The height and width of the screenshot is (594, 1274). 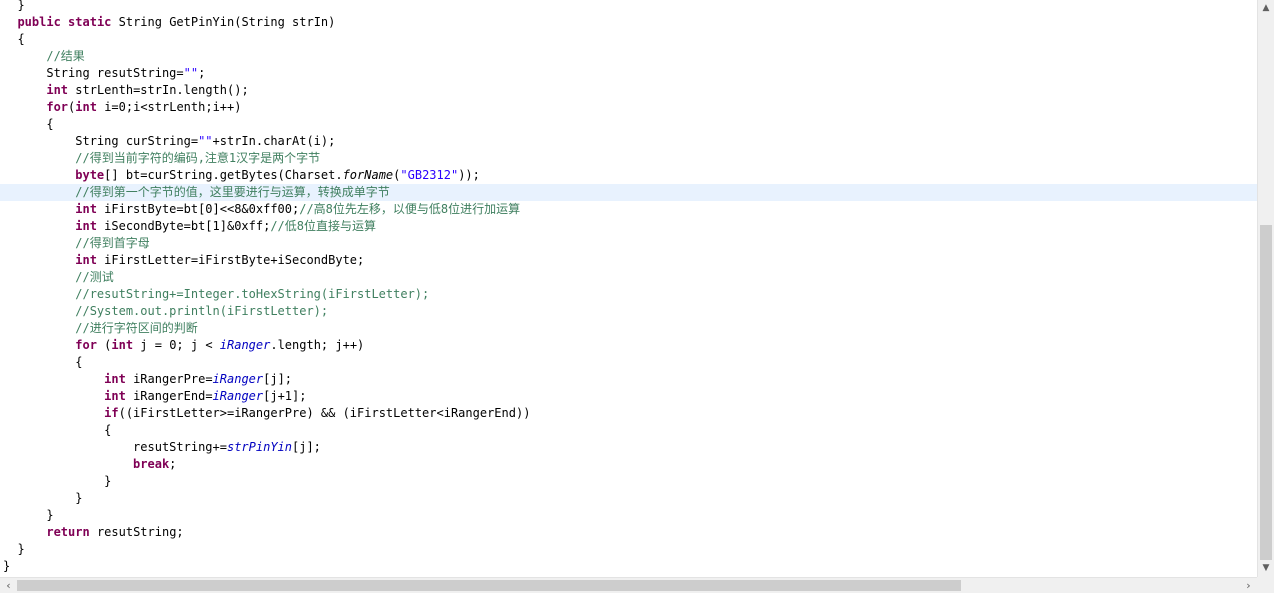 What do you see at coordinates (628, 90) in the screenshot?
I see `code-line: int strLenth=strIn.length();` at bounding box center [628, 90].